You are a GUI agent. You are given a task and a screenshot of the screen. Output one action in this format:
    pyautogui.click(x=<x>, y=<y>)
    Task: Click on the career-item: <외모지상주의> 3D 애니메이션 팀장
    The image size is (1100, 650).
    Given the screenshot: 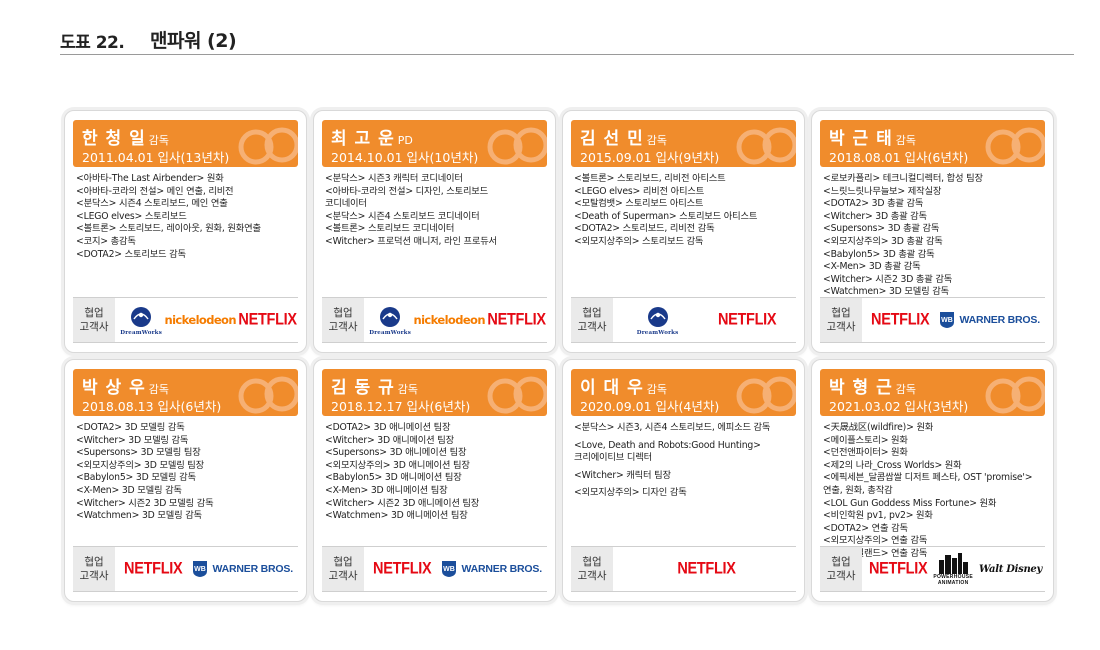 What is the action you would take?
    pyautogui.click(x=397, y=465)
    